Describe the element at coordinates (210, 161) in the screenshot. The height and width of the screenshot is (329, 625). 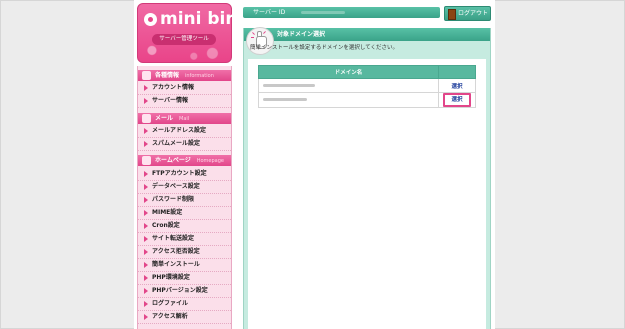
I see `category-label-en: Homepage` at that location.